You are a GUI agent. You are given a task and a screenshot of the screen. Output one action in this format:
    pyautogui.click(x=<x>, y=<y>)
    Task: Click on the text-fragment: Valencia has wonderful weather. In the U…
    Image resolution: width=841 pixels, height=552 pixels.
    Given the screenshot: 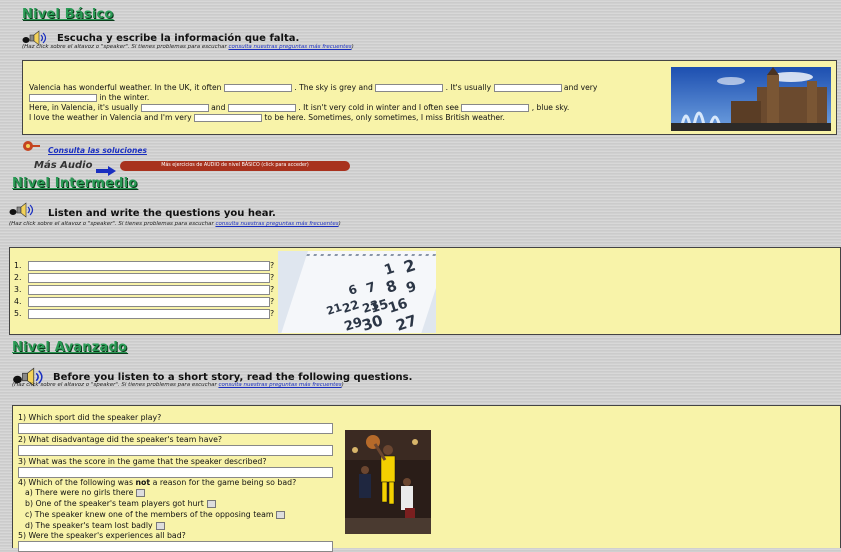 What is the action you would take?
    pyautogui.click(x=125, y=87)
    